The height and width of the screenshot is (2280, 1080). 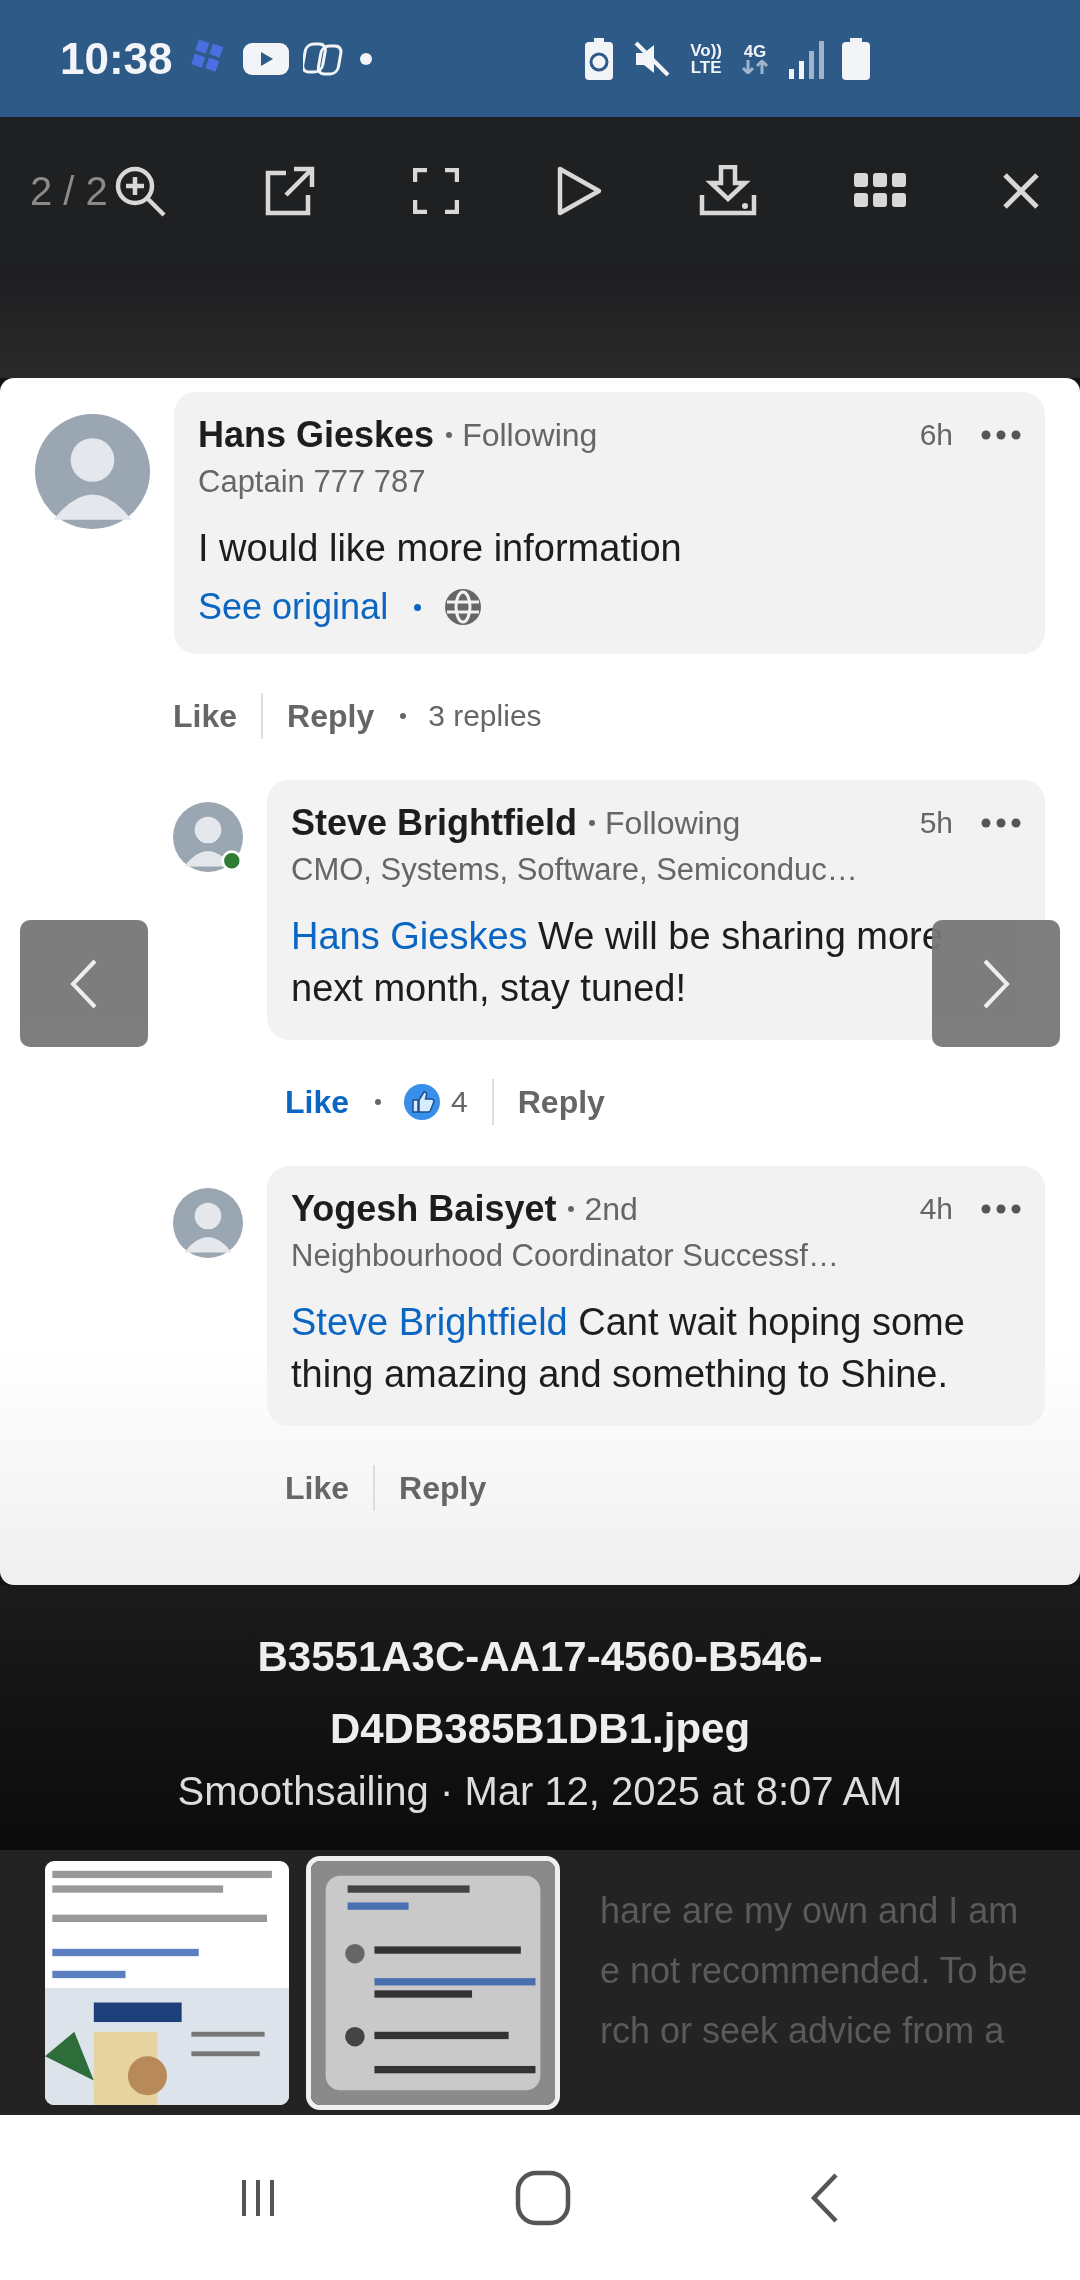 I want to click on previous-button, so click(x=84, y=983).